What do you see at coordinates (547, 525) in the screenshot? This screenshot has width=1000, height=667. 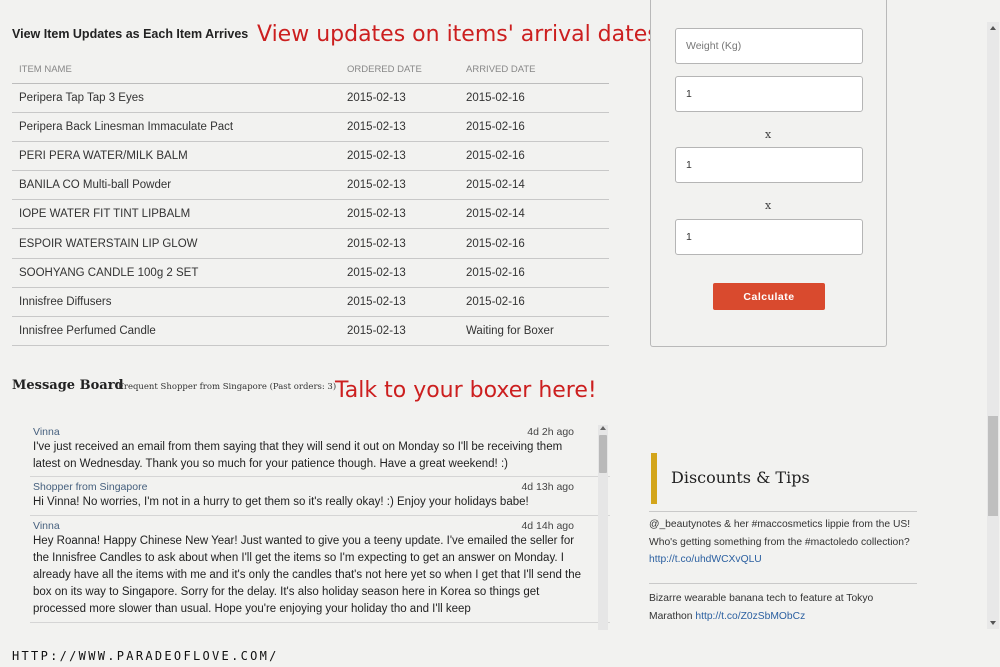 I see `message-timestamp: 4d 14h ago` at bounding box center [547, 525].